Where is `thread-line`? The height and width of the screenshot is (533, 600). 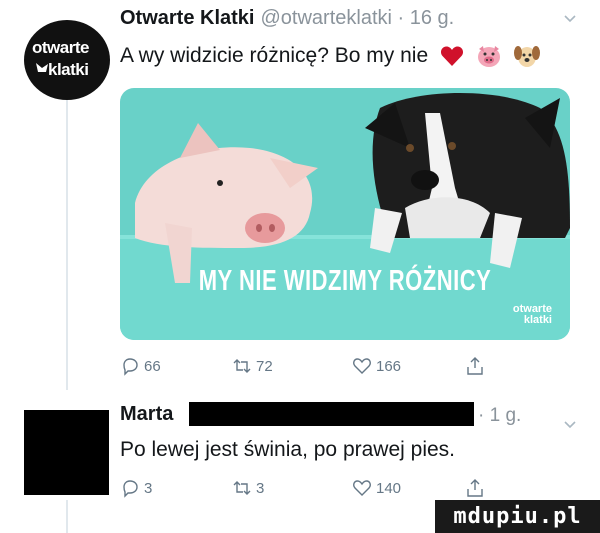 thread-line is located at coordinates (67, 245).